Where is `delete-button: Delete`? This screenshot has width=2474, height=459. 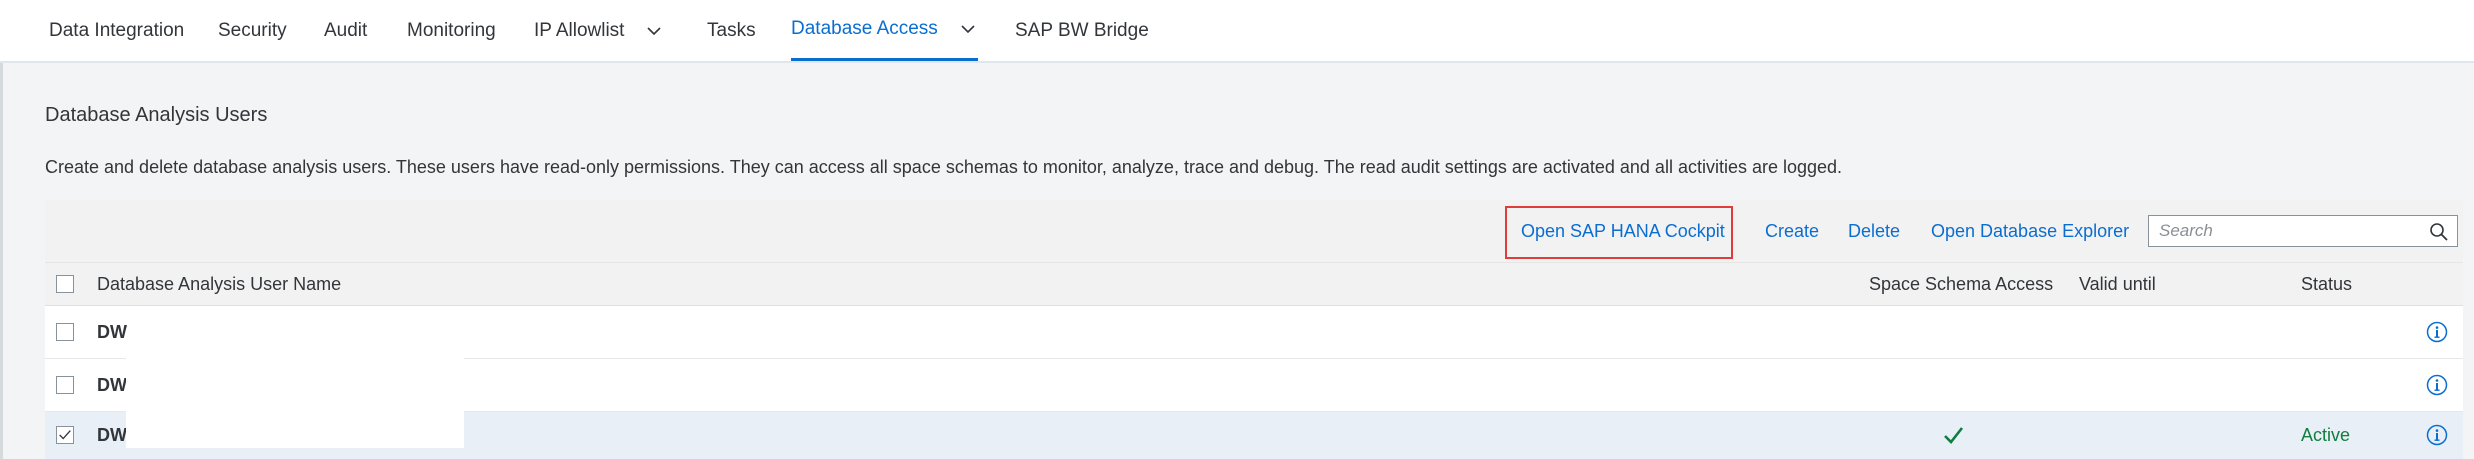 delete-button: Delete is located at coordinates (1874, 231).